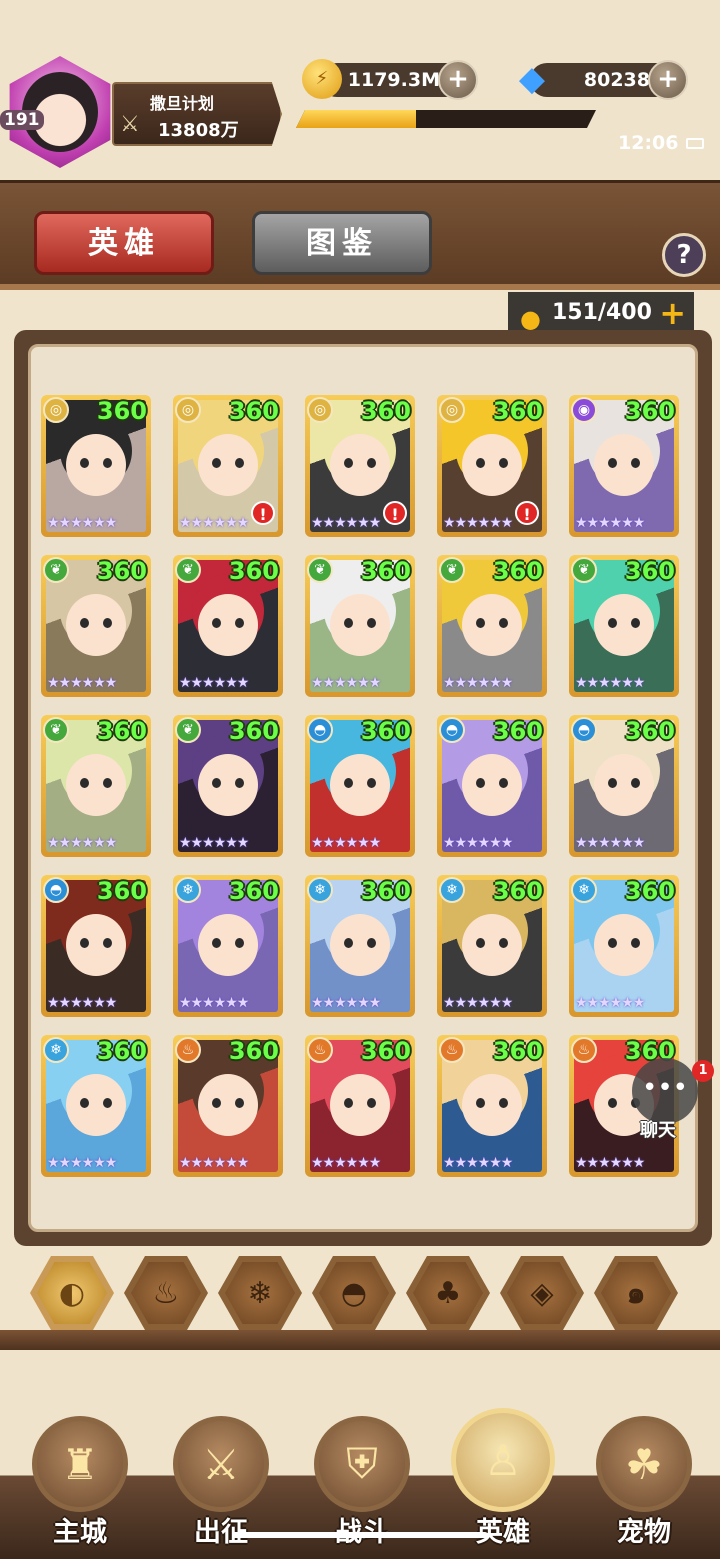 This screenshot has height=1559, width=720. What do you see at coordinates (668, 80) in the screenshot?
I see `add-gems-button: +` at bounding box center [668, 80].